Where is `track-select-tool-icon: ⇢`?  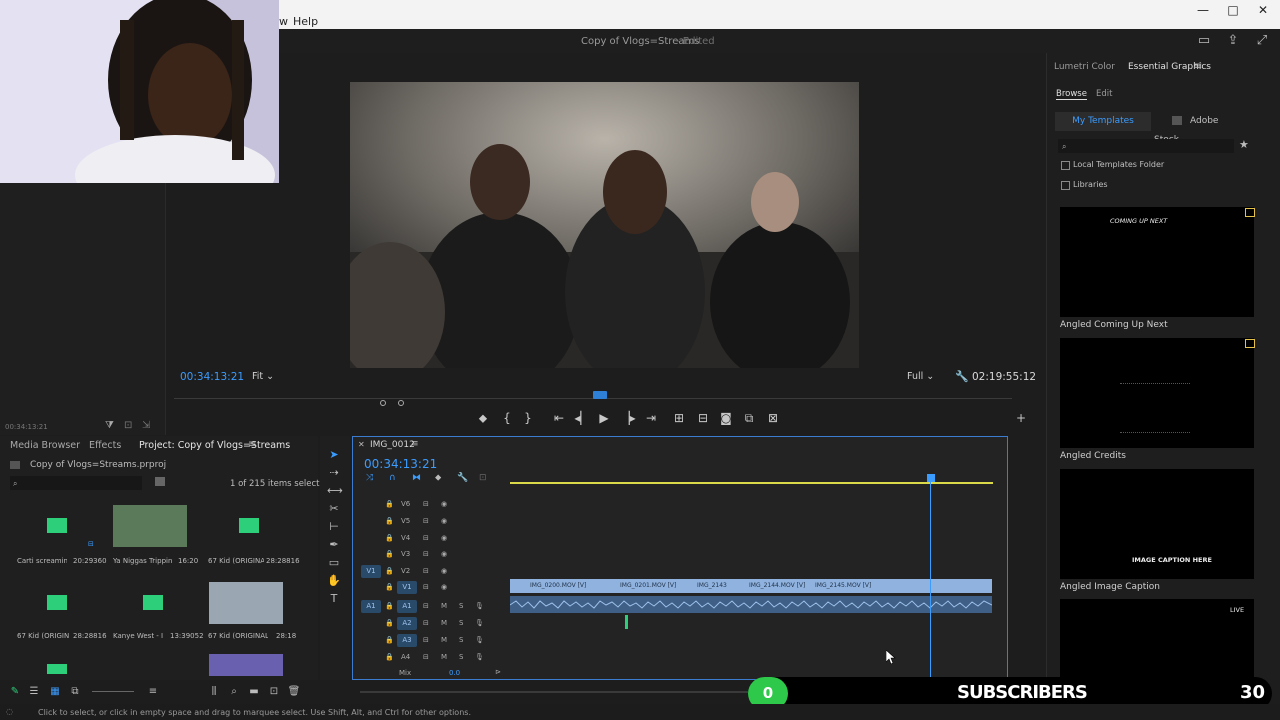 track-select-tool-icon: ⇢ is located at coordinates (334, 473).